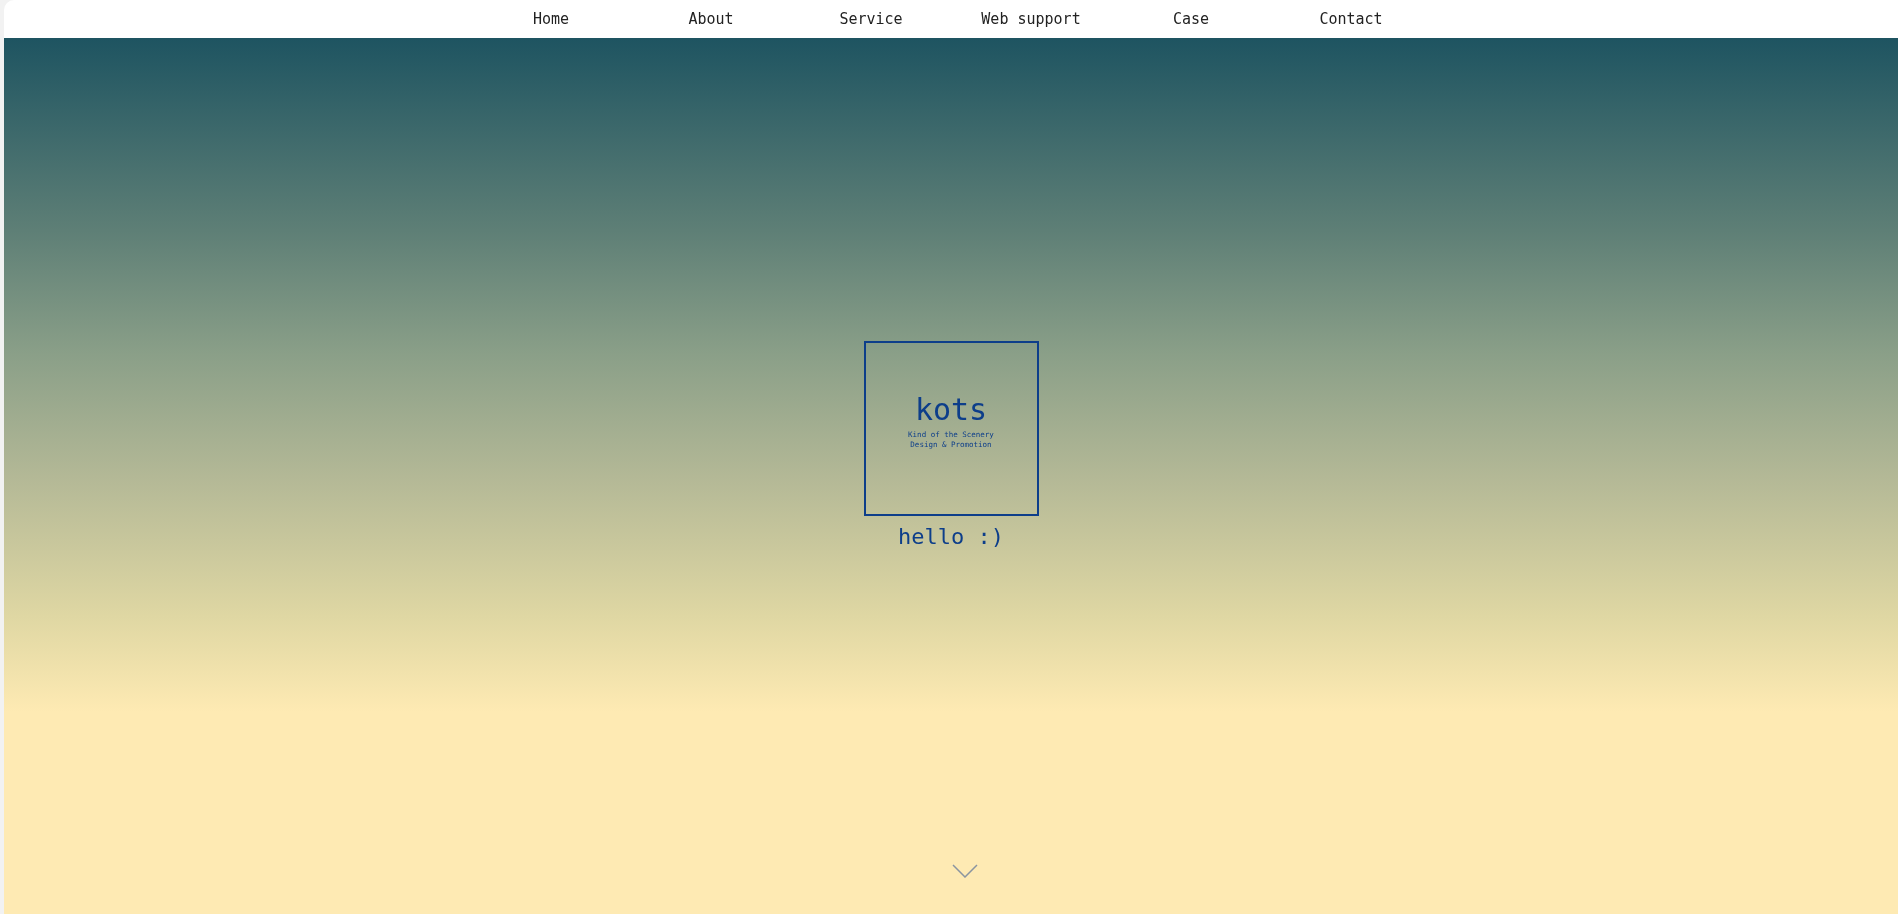  Describe the element at coordinates (965, 871) in the screenshot. I see `chevron-down-icon` at that location.